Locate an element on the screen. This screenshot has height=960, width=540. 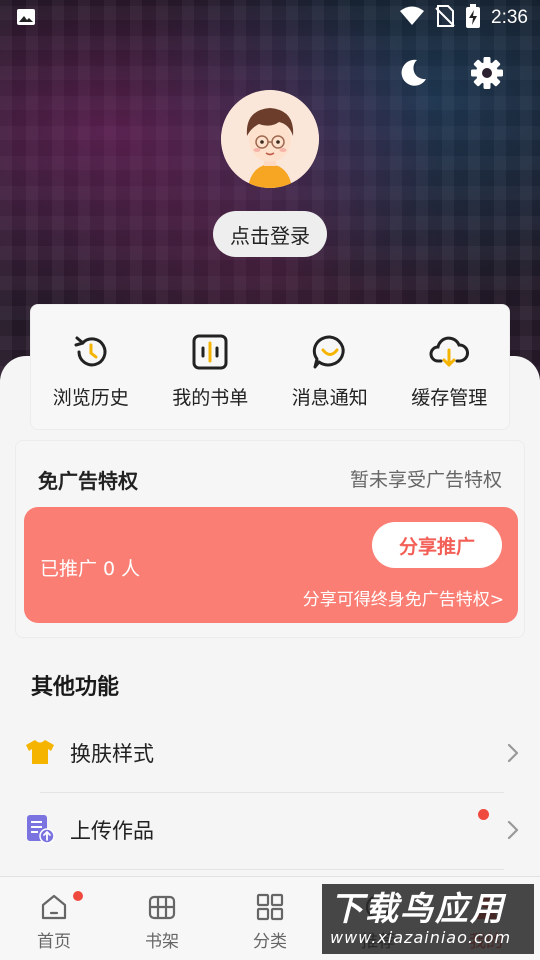
bookshelf-icon is located at coordinates (162, 907).